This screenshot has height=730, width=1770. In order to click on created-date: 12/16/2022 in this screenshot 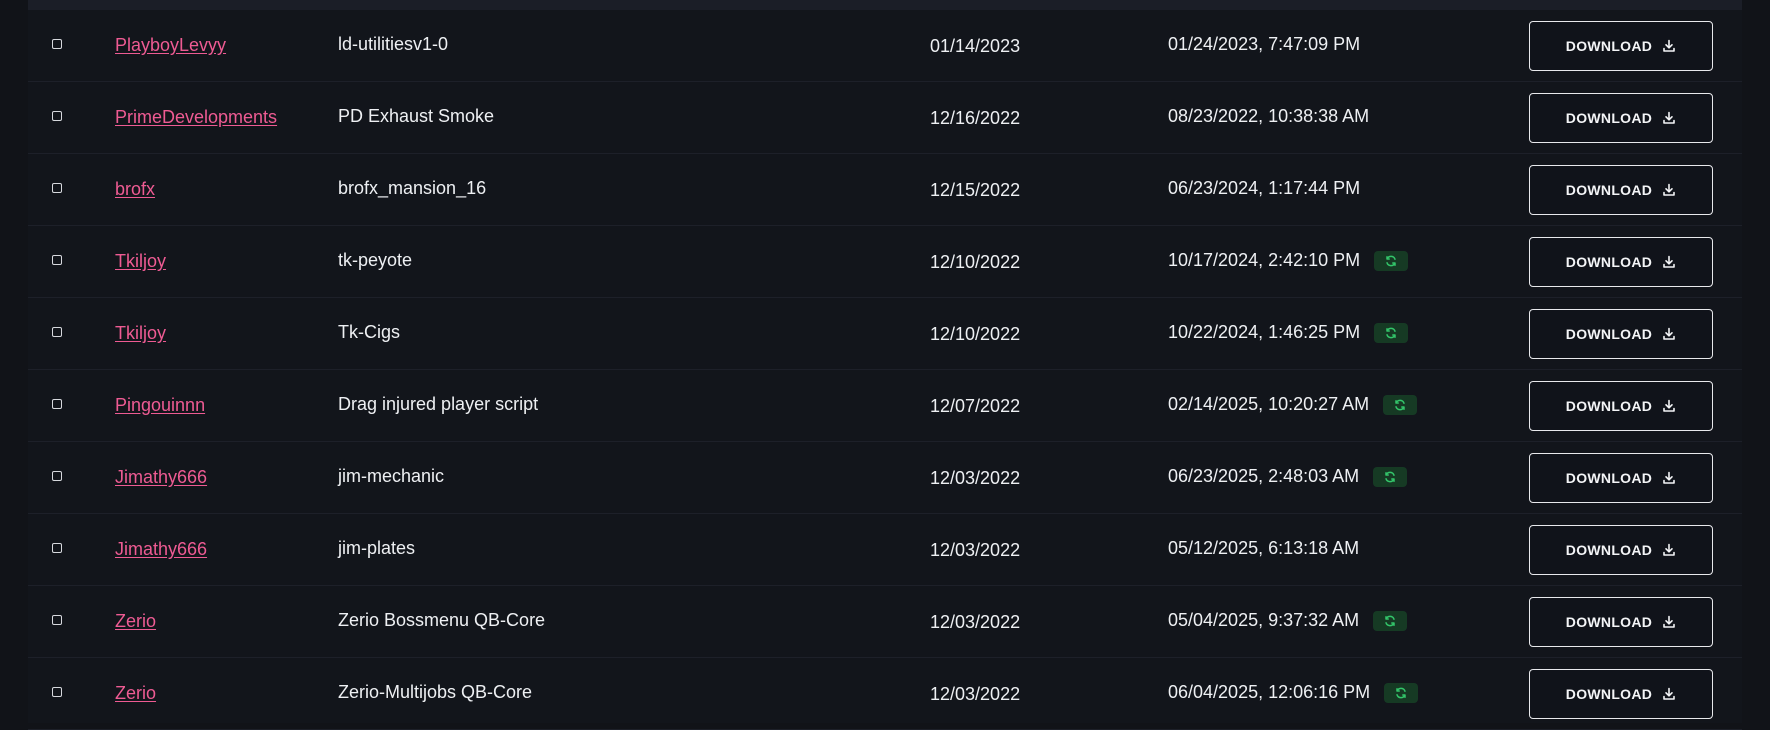, I will do `click(975, 118)`.